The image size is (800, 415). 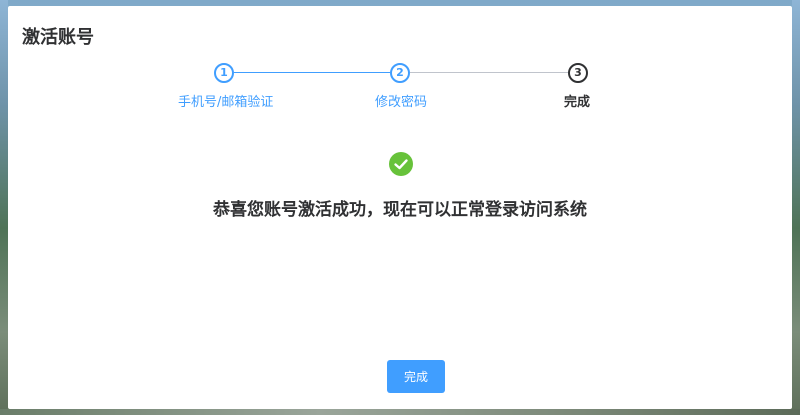 I want to click on step-3-label: 完成, so click(x=577, y=102).